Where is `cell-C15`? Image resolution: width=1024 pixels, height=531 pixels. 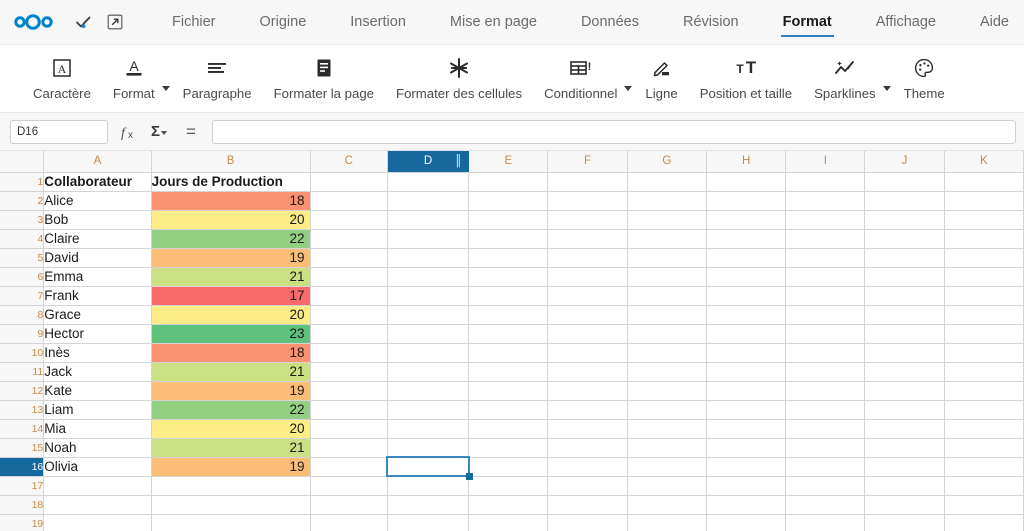 cell-C15 is located at coordinates (349, 448).